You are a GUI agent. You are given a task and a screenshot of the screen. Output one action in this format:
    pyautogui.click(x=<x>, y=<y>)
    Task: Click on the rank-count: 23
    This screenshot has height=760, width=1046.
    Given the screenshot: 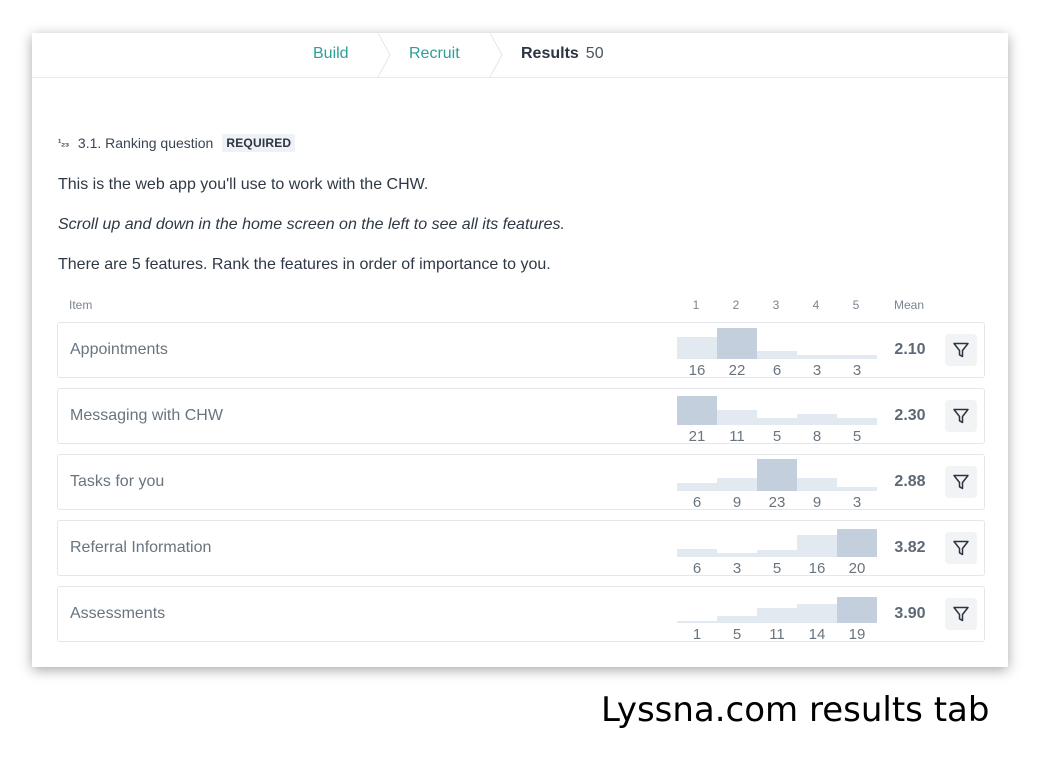 What is the action you would take?
    pyautogui.click(x=777, y=502)
    